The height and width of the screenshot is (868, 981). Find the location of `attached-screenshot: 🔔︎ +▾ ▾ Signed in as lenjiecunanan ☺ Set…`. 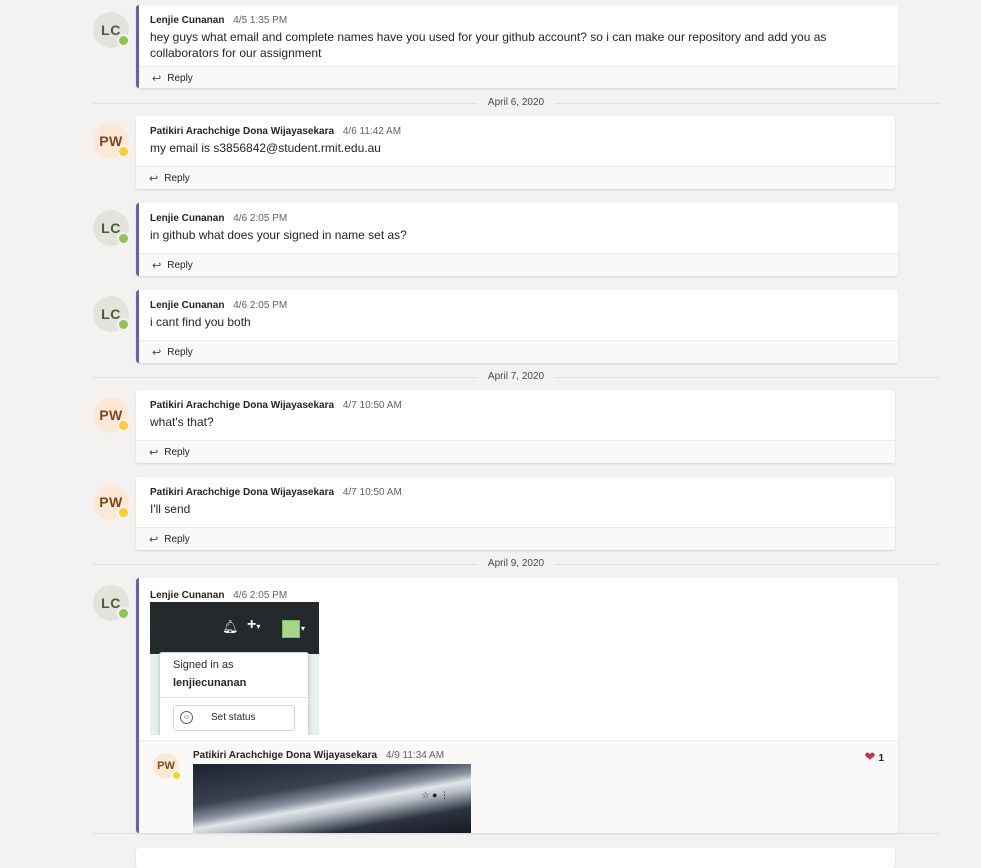

attached-screenshot: 🔔︎ +▾ ▾ Signed in as lenjiecunanan ☺ Set… is located at coordinates (234, 668).